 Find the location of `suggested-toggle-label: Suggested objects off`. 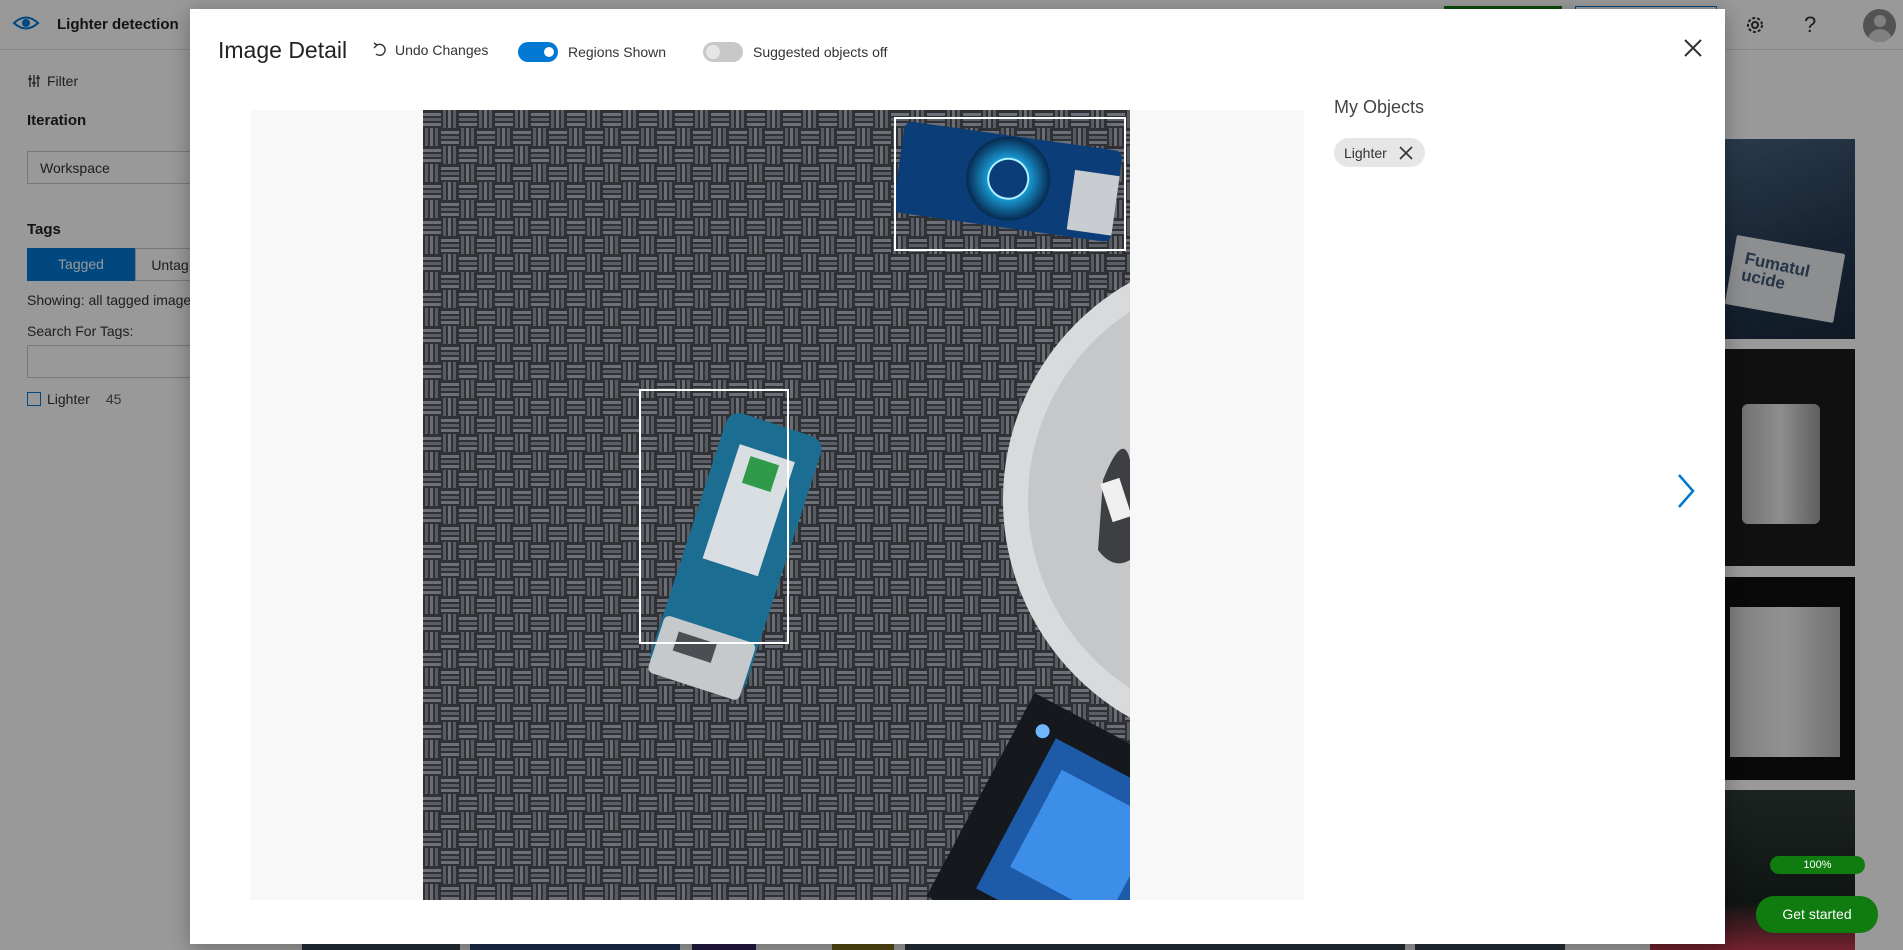

suggested-toggle-label: Suggested objects off is located at coordinates (820, 52).